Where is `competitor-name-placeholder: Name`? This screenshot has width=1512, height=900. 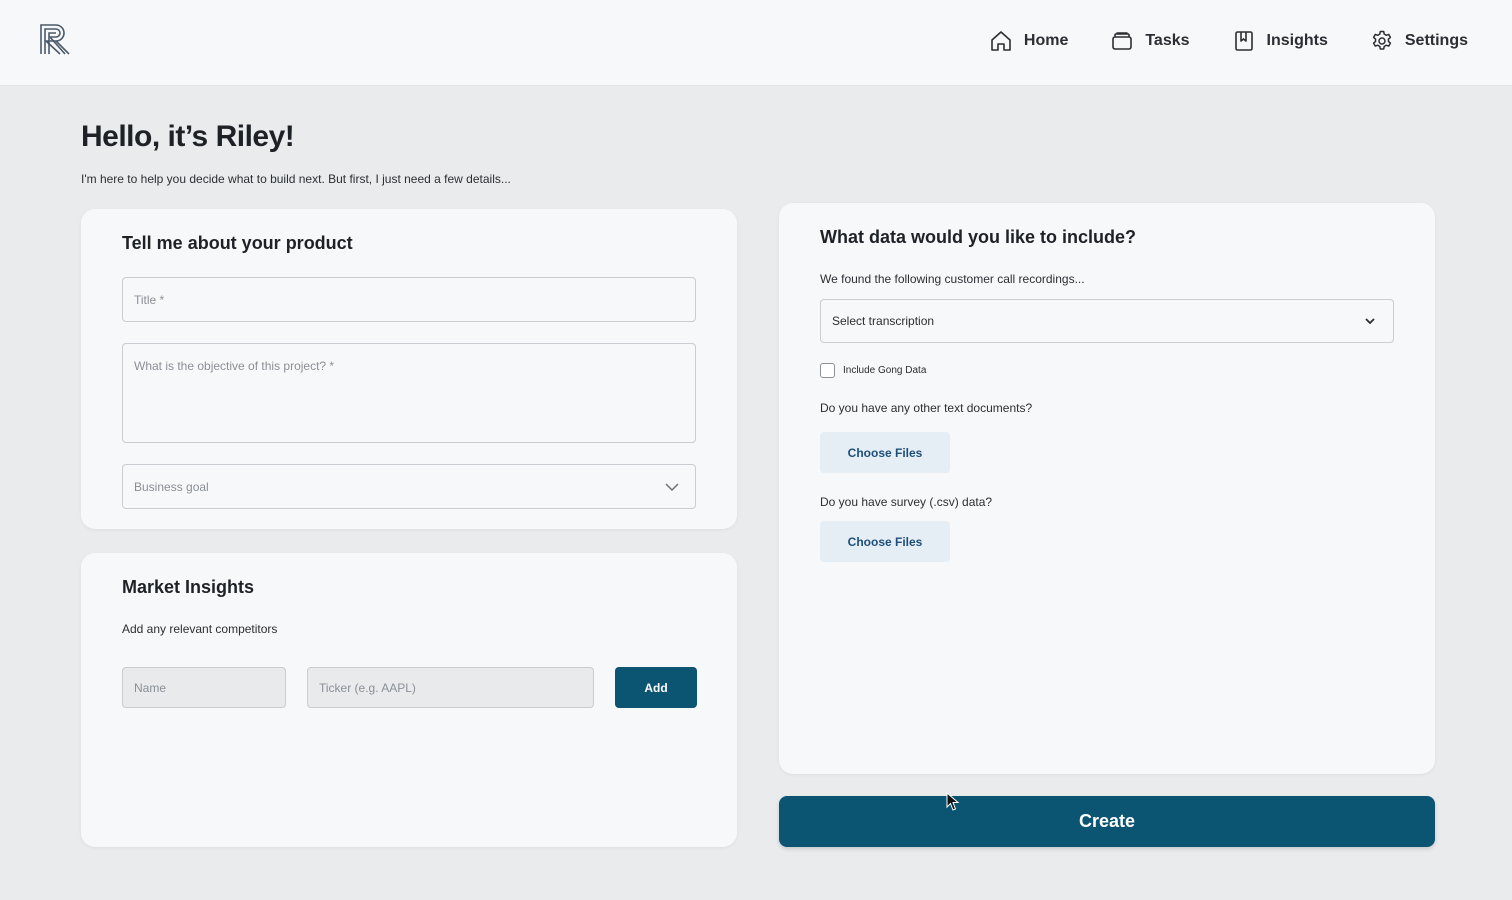 competitor-name-placeholder: Name is located at coordinates (150, 687).